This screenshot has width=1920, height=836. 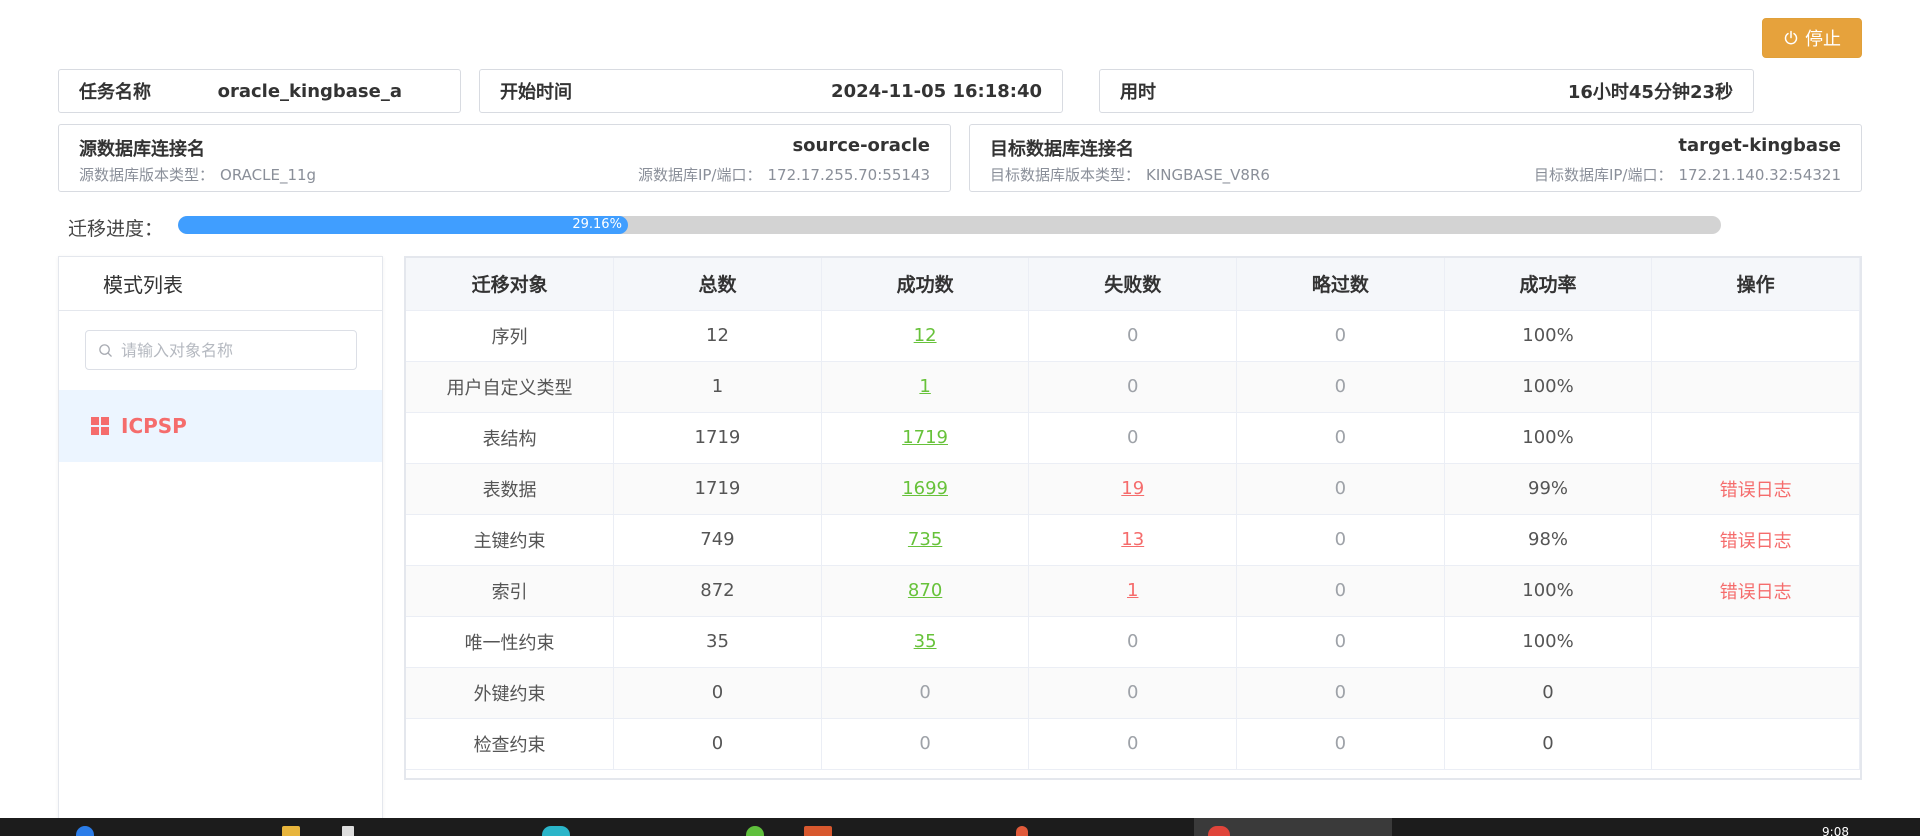 I want to click on cell-failed: 1, so click(x=1133, y=591).